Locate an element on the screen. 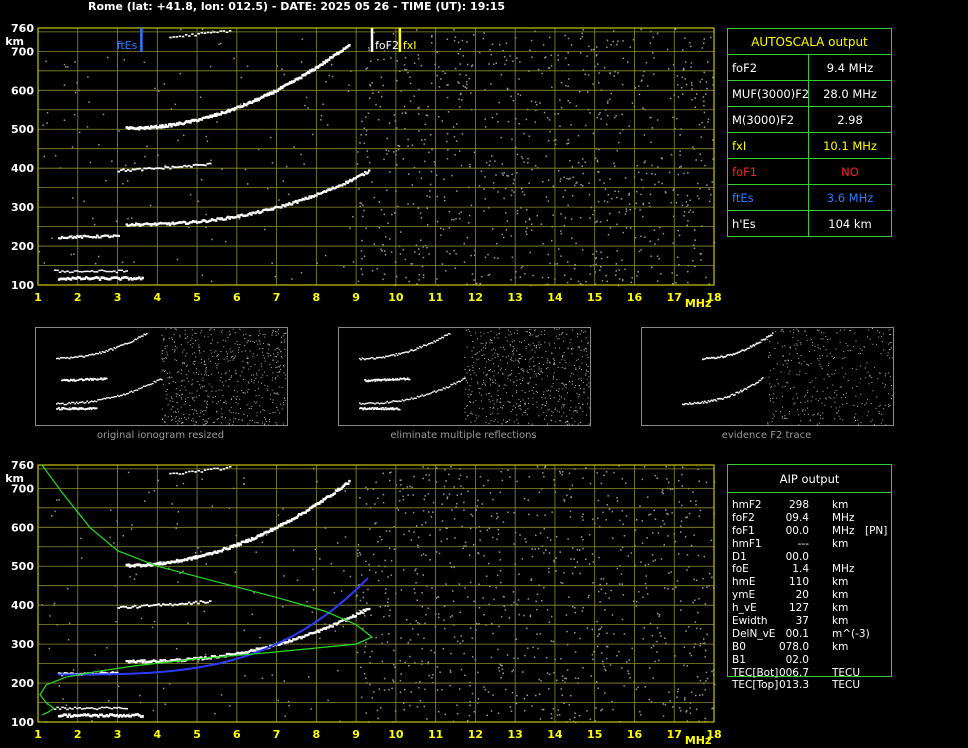 This screenshot has height=748, width=968. aip-row-13: TEC[Bot] 006.7 TECU is located at coordinates (817, 673).